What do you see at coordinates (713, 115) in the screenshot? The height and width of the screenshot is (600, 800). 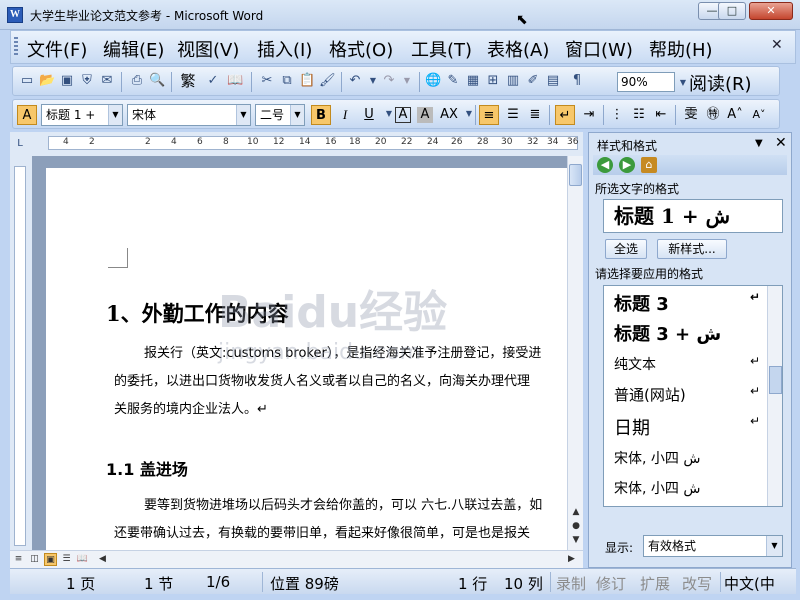 I see `enclose-char-icon: ㊕` at bounding box center [713, 115].